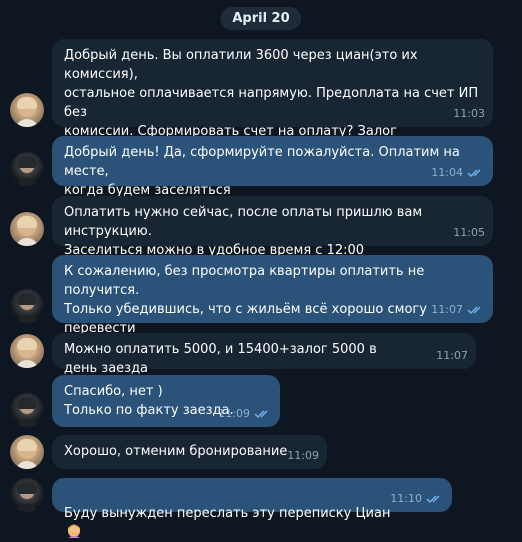 The width and height of the screenshot is (522, 542). What do you see at coordinates (176, 451) in the screenshot?
I see `message-text: Хорошо, отменим бронирование` at bounding box center [176, 451].